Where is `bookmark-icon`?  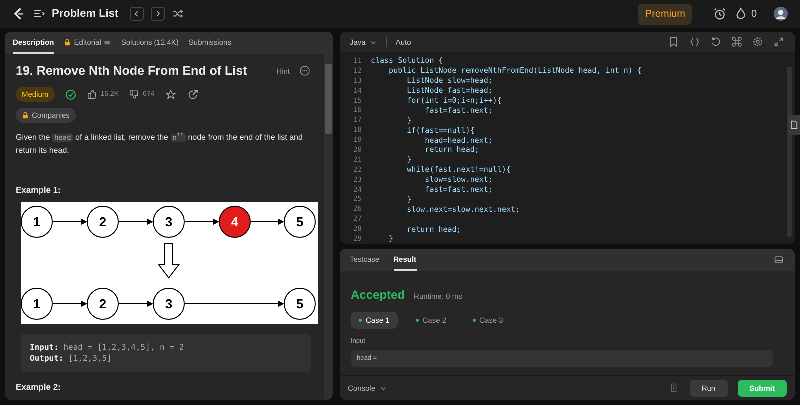
bookmark-icon is located at coordinates (674, 42).